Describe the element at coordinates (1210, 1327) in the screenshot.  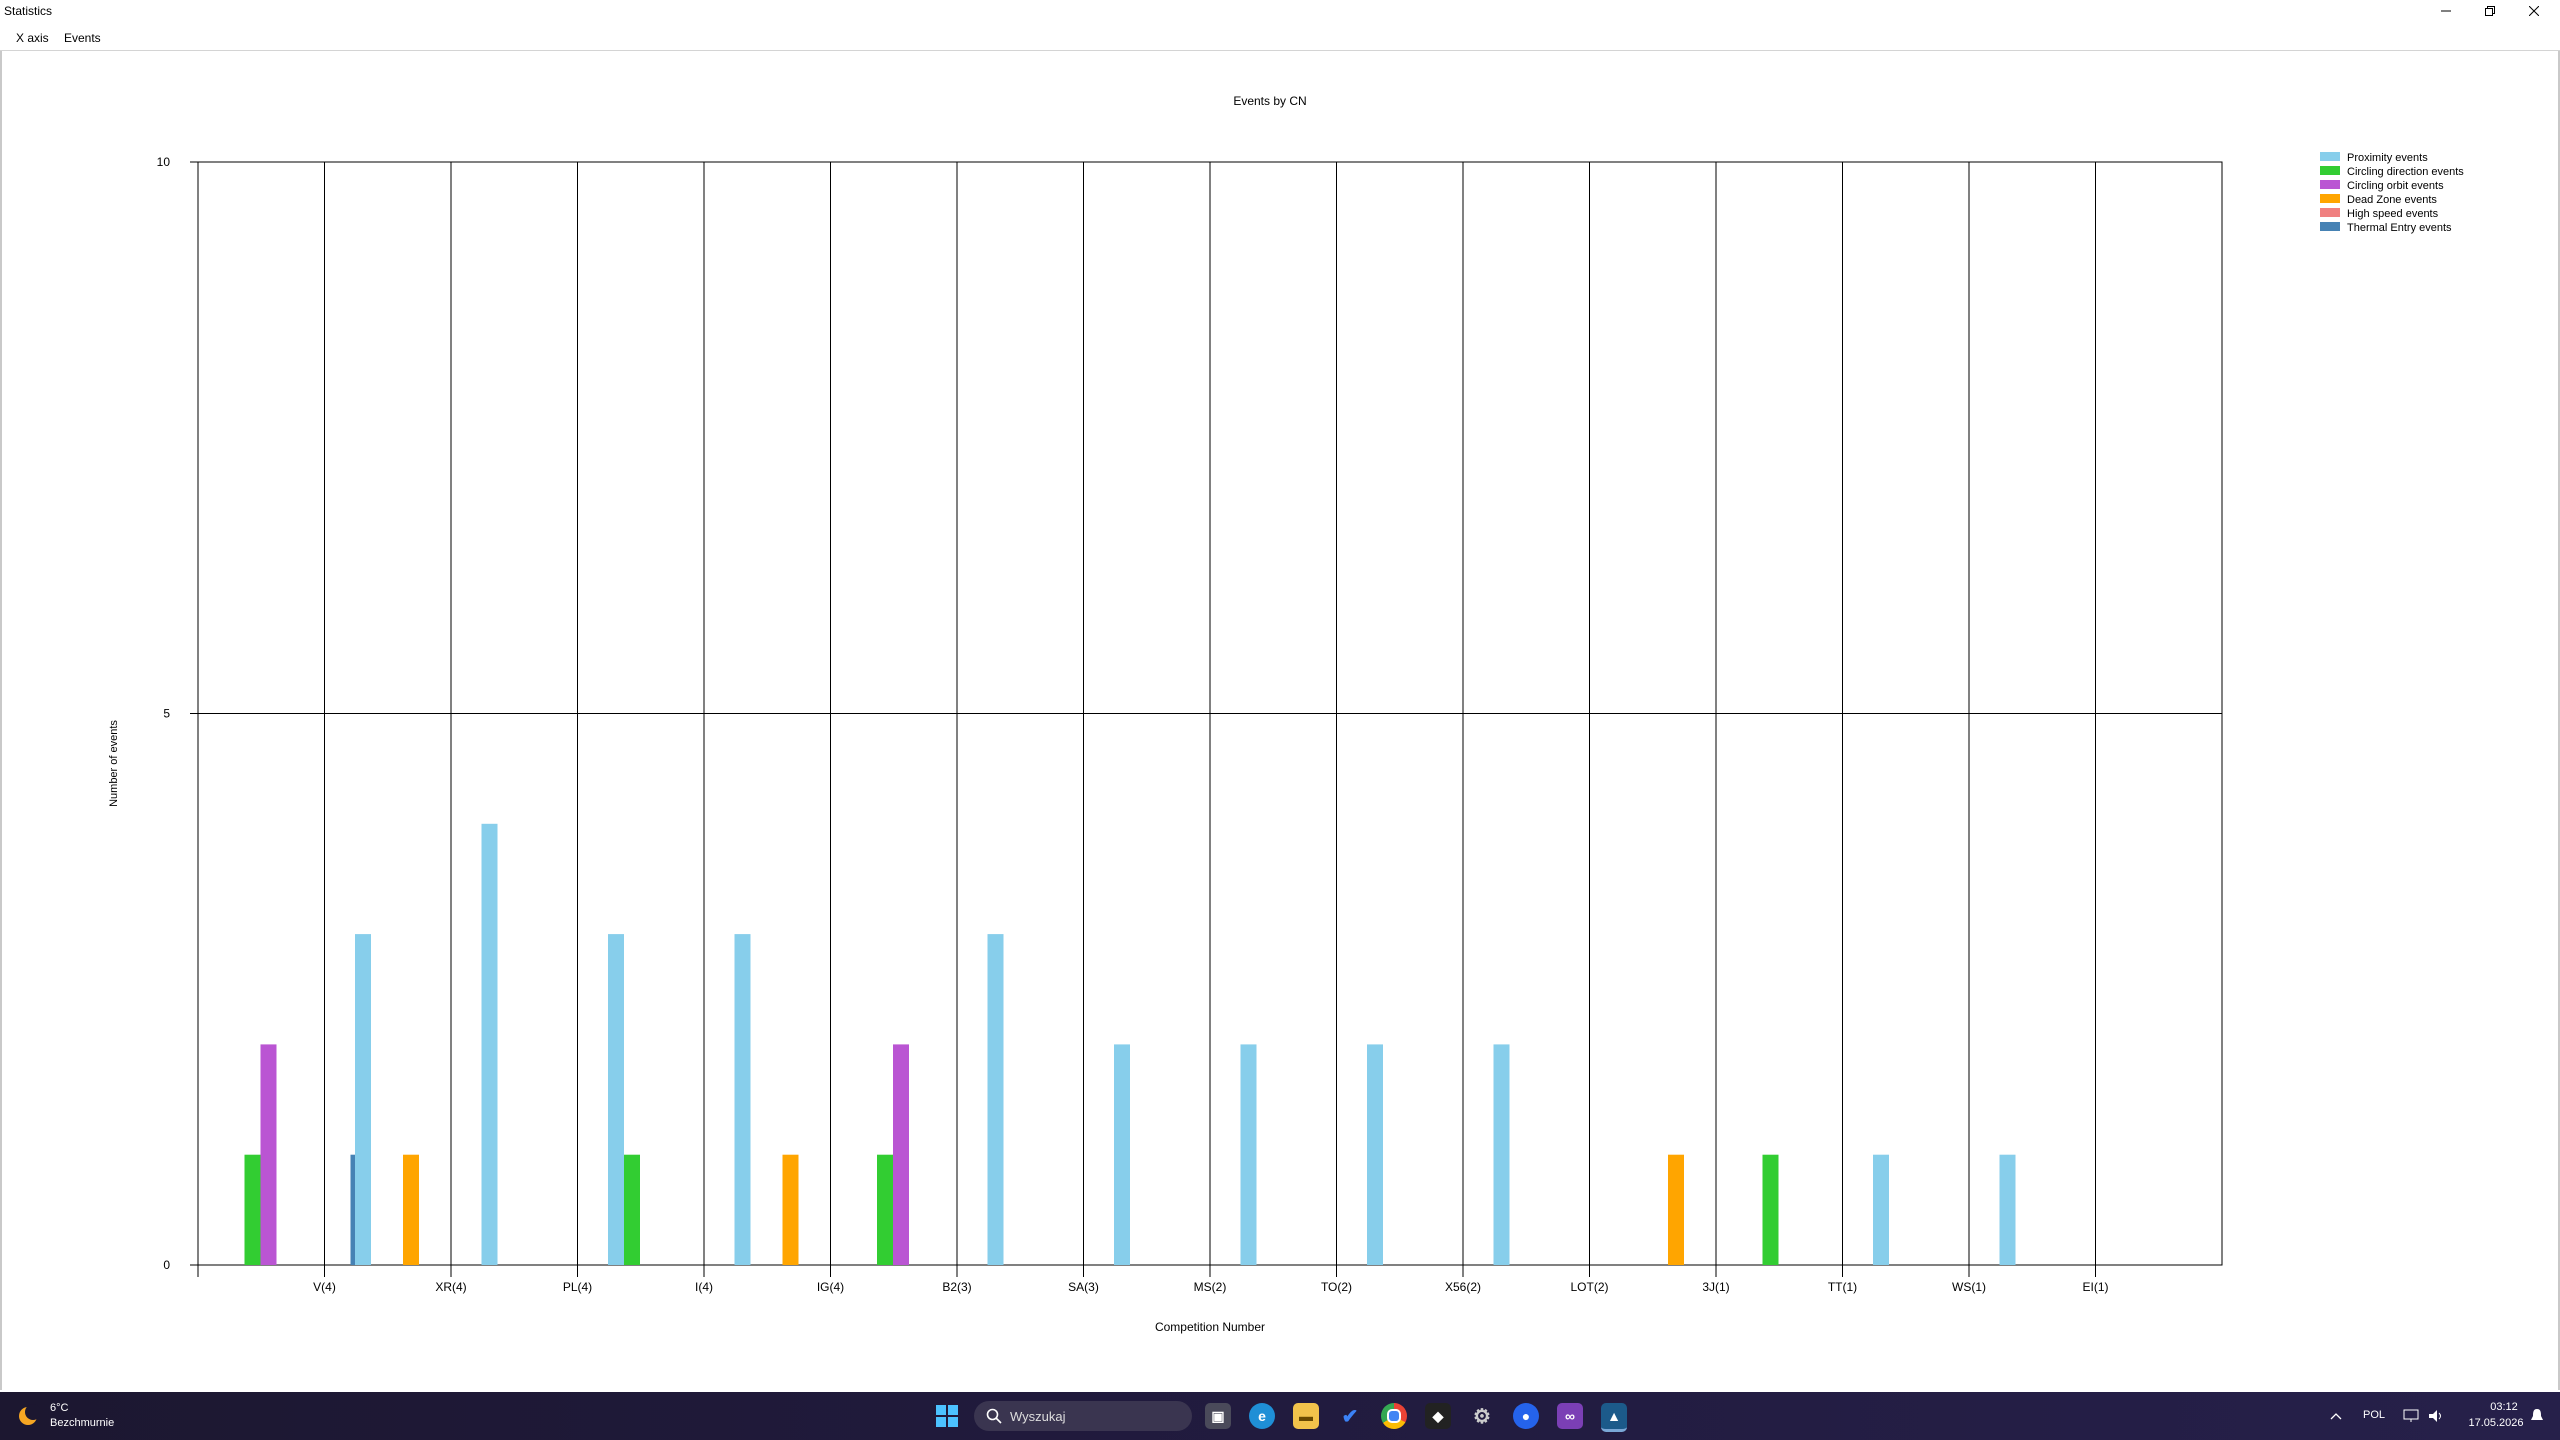
I see `x-axis-label: Competition Number` at that location.